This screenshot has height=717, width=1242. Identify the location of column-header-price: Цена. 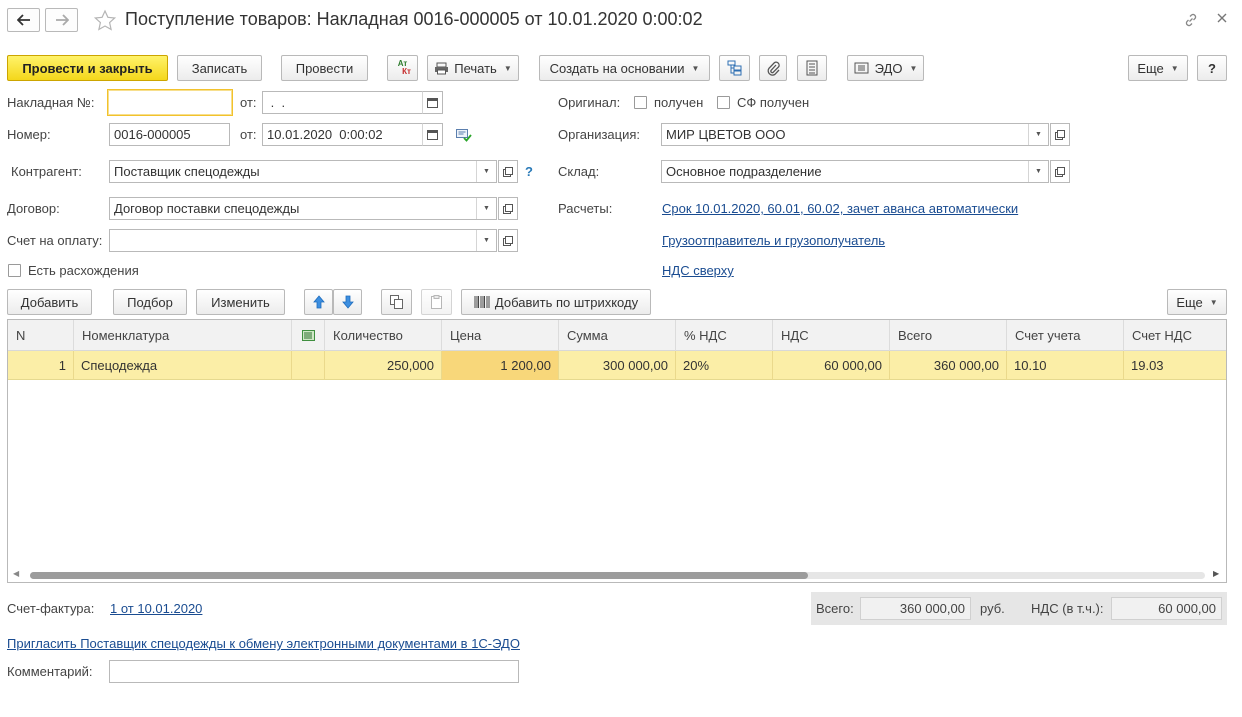
(500, 335).